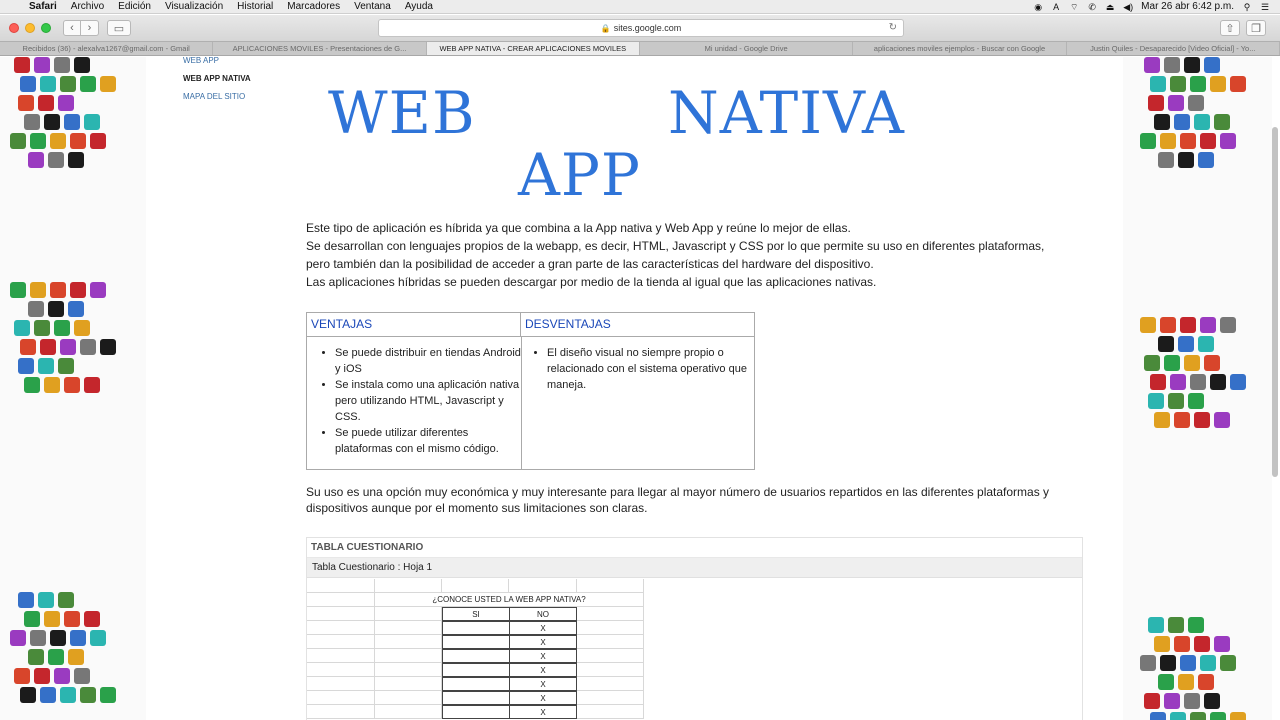 The height and width of the screenshot is (720, 1280). What do you see at coordinates (217, 84) in the screenshot?
I see `nav-link-web-app-nativa: WEB APP NATIVA` at bounding box center [217, 84].